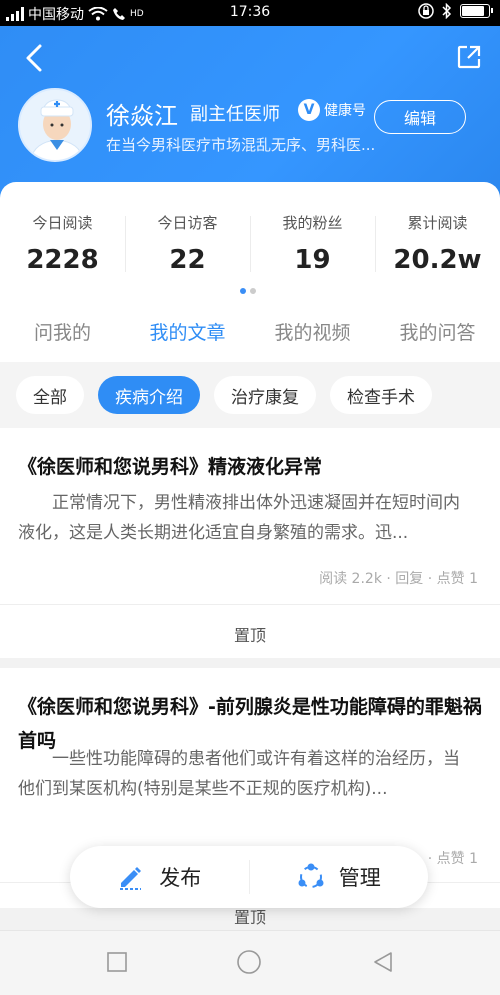 The width and height of the screenshot is (500, 995). I want to click on recent-apps-icon, so click(117, 962).